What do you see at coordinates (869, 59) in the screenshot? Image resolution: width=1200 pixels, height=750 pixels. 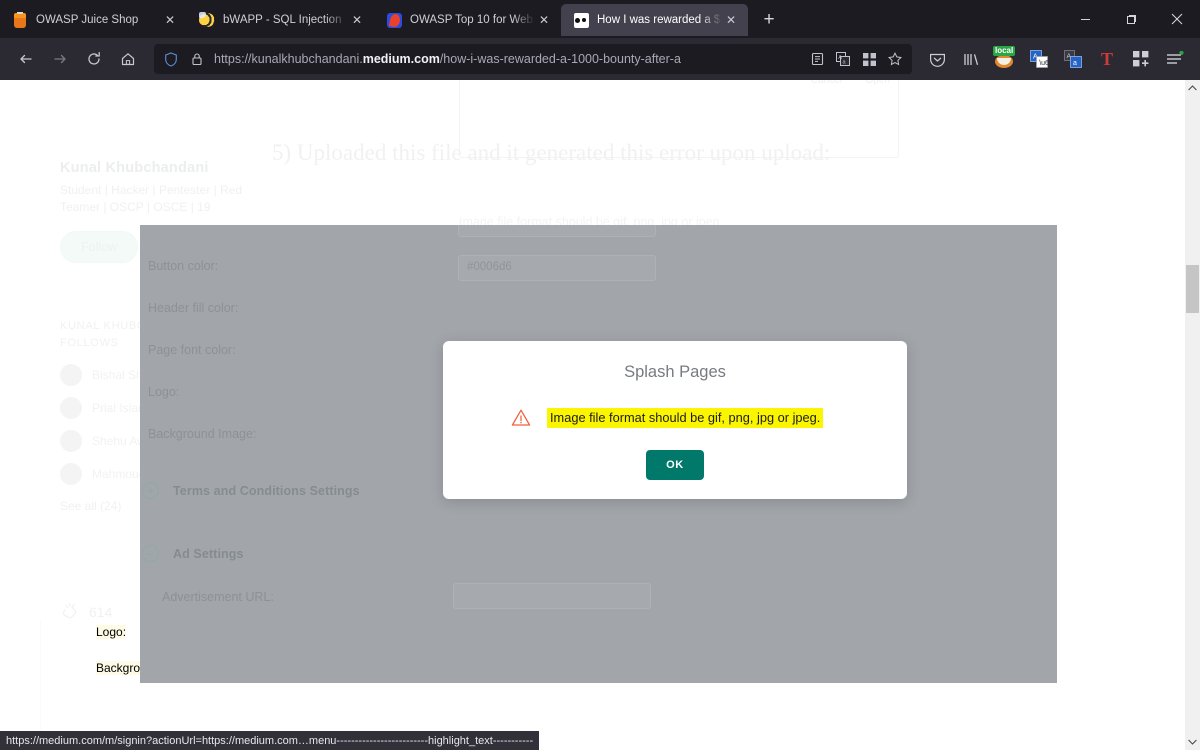 I see `screenshot-icon` at bounding box center [869, 59].